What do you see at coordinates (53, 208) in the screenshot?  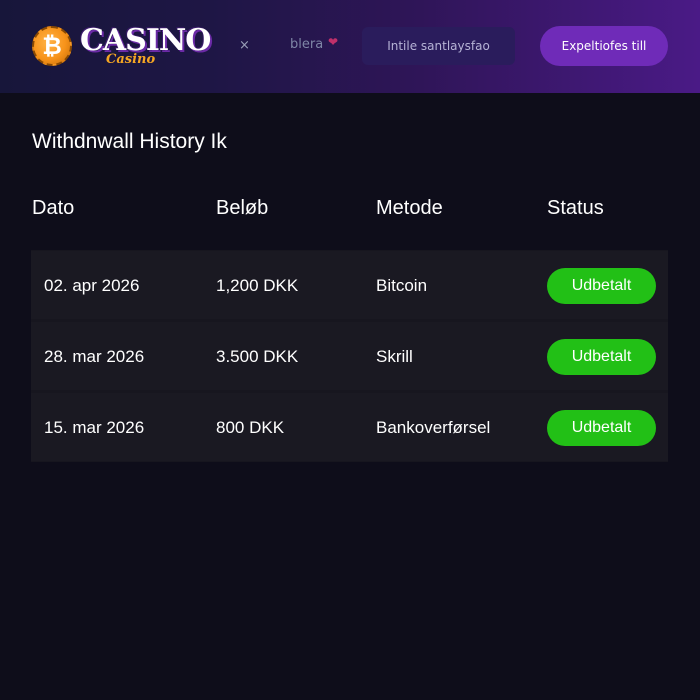 I see `column-header-date: Dato` at bounding box center [53, 208].